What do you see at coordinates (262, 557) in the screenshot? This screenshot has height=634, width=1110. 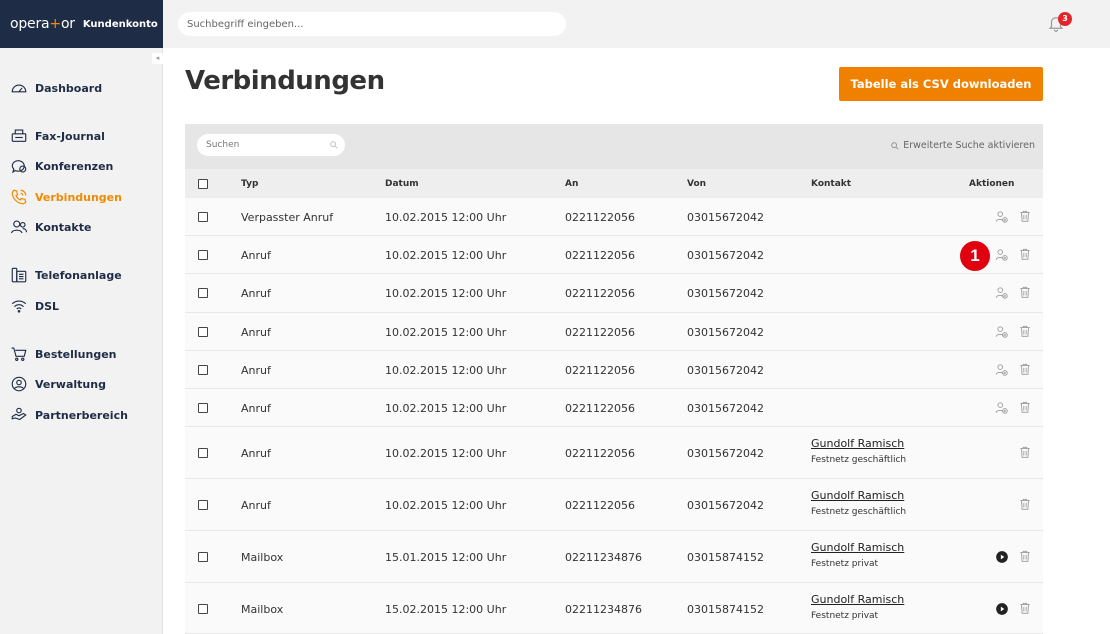 I see `cell-typ: Mailbox` at bounding box center [262, 557].